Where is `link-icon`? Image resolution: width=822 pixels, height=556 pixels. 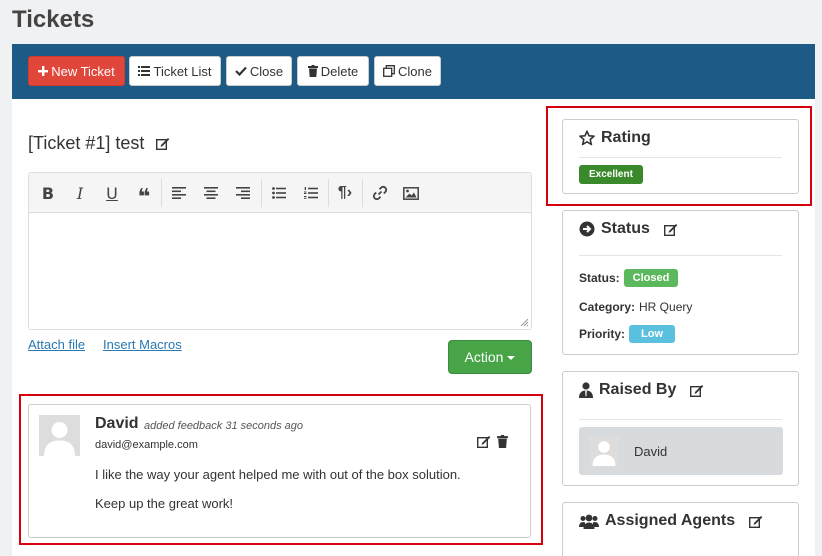 link-icon is located at coordinates (380, 193).